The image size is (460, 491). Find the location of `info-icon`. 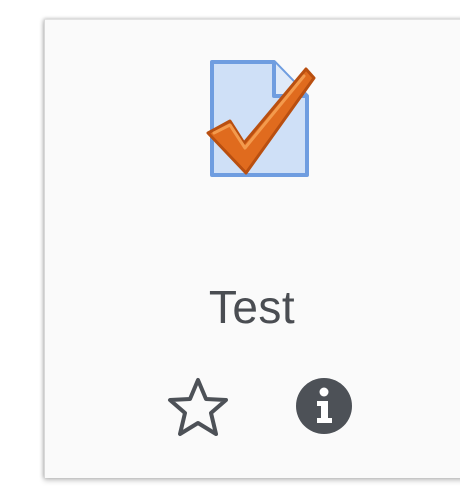

info-icon is located at coordinates (324, 406).